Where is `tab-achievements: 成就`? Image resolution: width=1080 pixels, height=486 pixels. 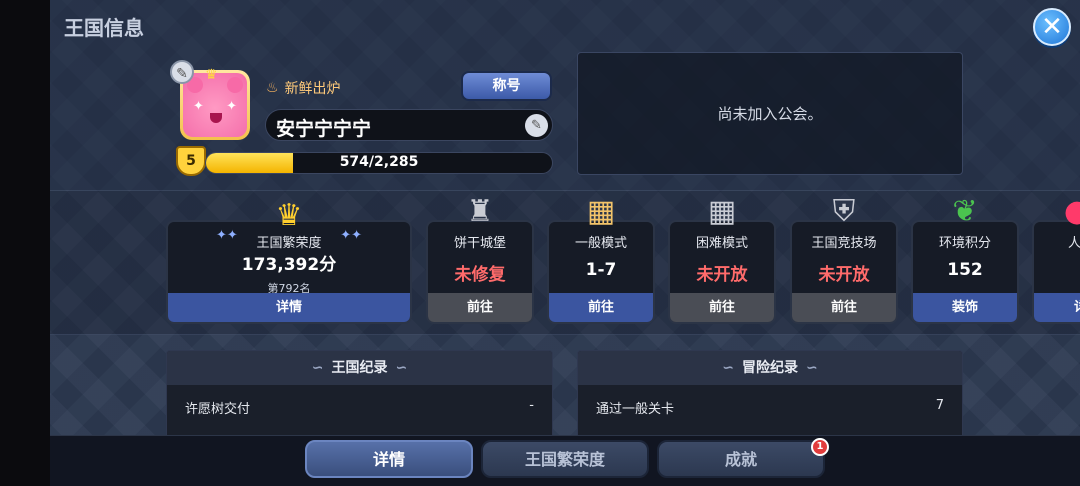 tab-achievements: 成就 is located at coordinates (741, 459).